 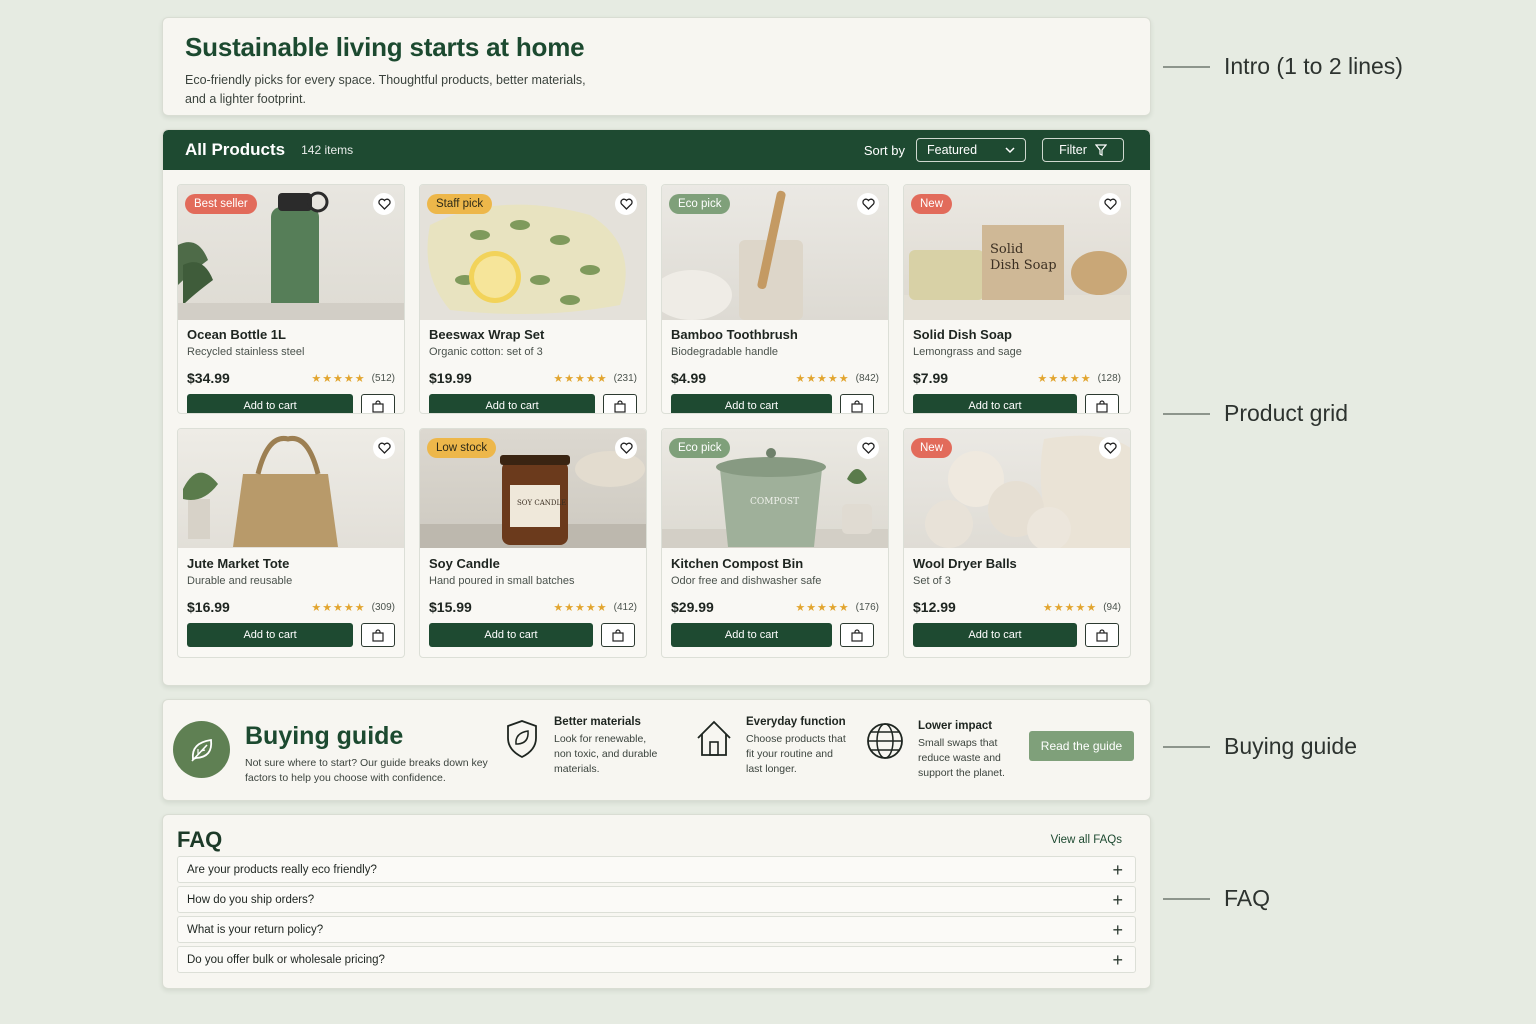 What do you see at coordinates (1313, 66) in the screenshot?
I see `annotation-label: Intro (1 to 2 lines)` at bounding box center [1313, 66].